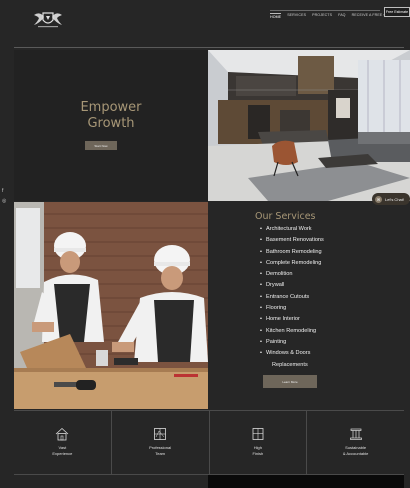 The height and width of the screenshot is (488, 410). What do you see at coordinates (160, 434) in the screenshot?
I see `blueprint-icon` at bounding box center [160, 434].